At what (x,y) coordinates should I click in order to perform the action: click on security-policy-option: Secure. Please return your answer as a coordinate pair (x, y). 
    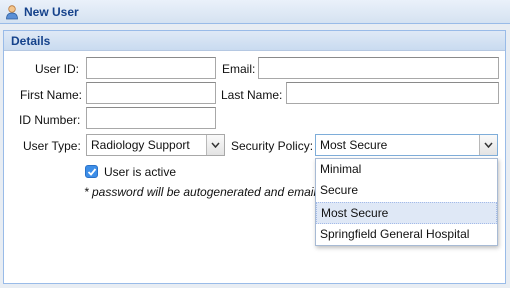
    Looking at the image, I should click on (406, 191).